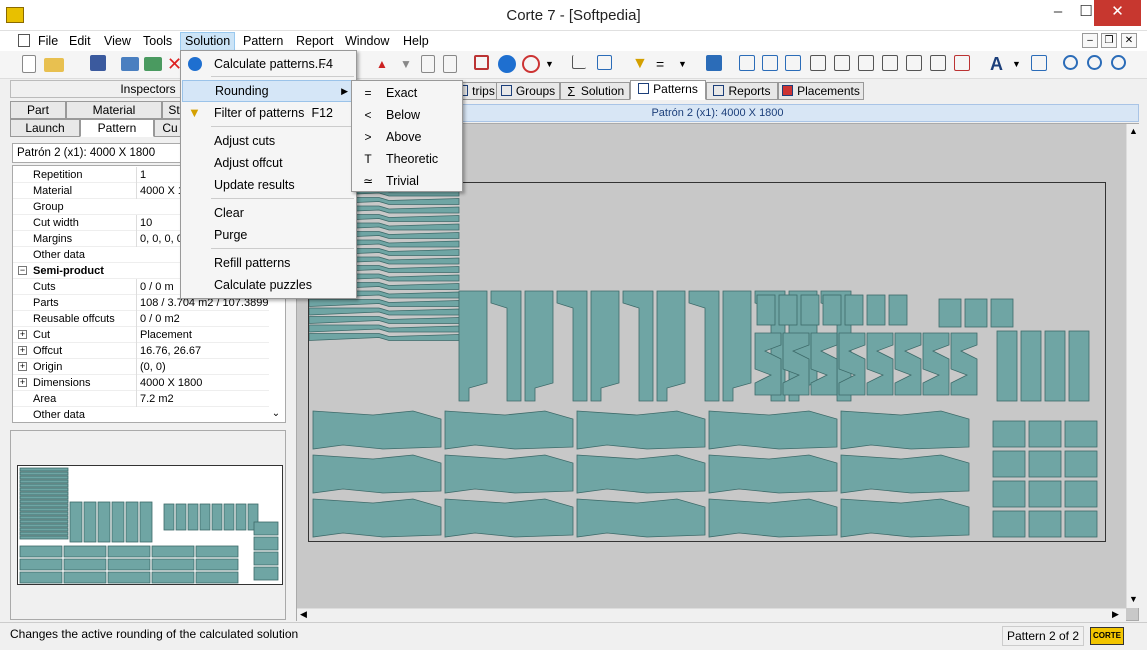 Image resolution: width=1147 pixels, height=650 pixels. I want to click on tab-placements: Placements, so click(821, 91).